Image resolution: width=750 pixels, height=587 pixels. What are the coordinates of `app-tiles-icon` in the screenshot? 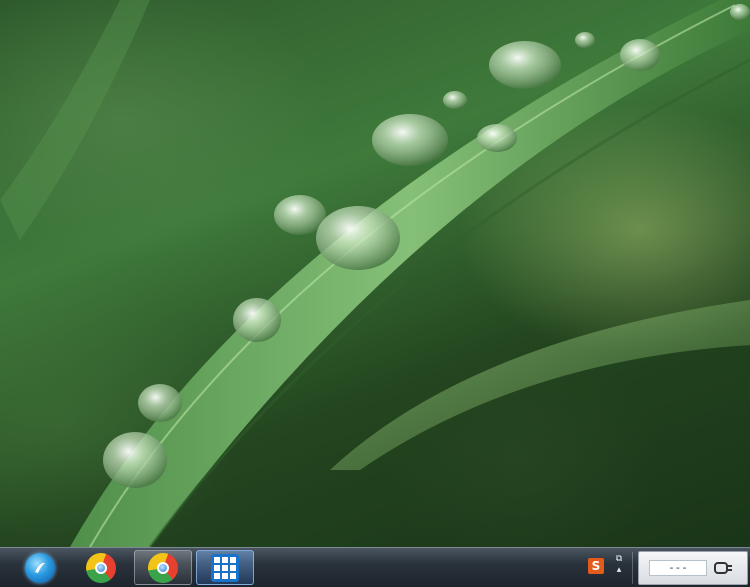 It's located at (225, 567).